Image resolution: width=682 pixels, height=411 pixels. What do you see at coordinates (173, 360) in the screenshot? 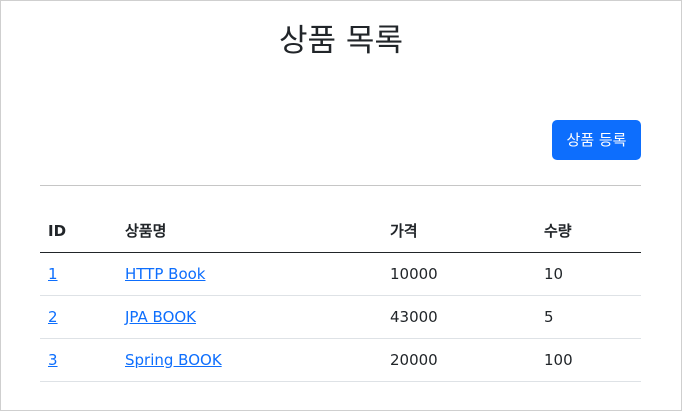
I see `item-name-link: Spring BOOK` at bounding box center [173, 360].